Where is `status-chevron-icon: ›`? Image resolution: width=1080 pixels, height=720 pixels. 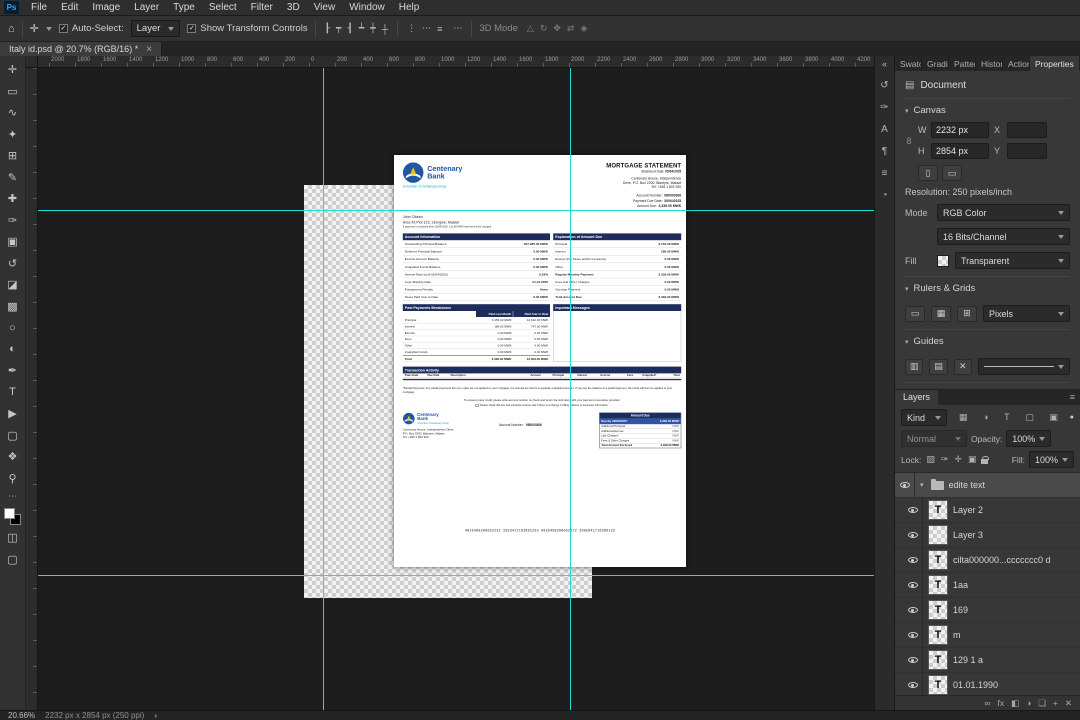
status-chevron-icon: › is located at coordinates (155, 715).